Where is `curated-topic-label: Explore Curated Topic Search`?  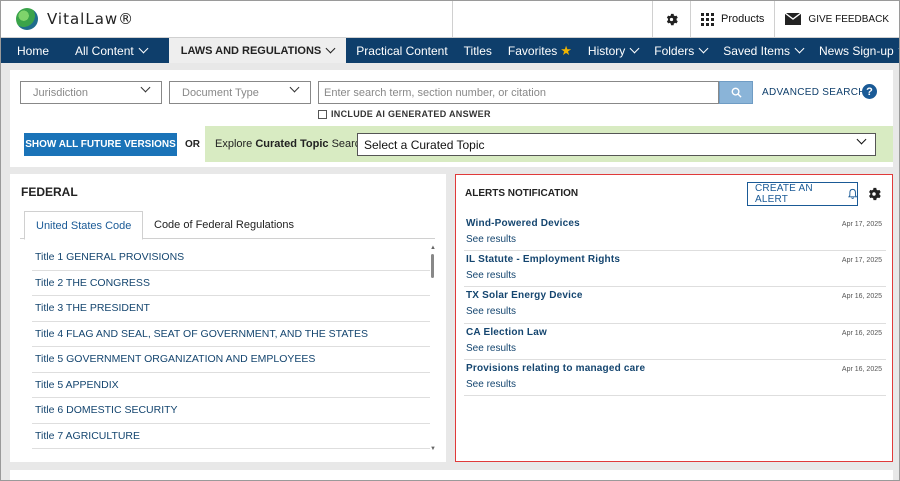 curated-topic-label: Explore Curated Topic Search is located at coordinates (290, 144).